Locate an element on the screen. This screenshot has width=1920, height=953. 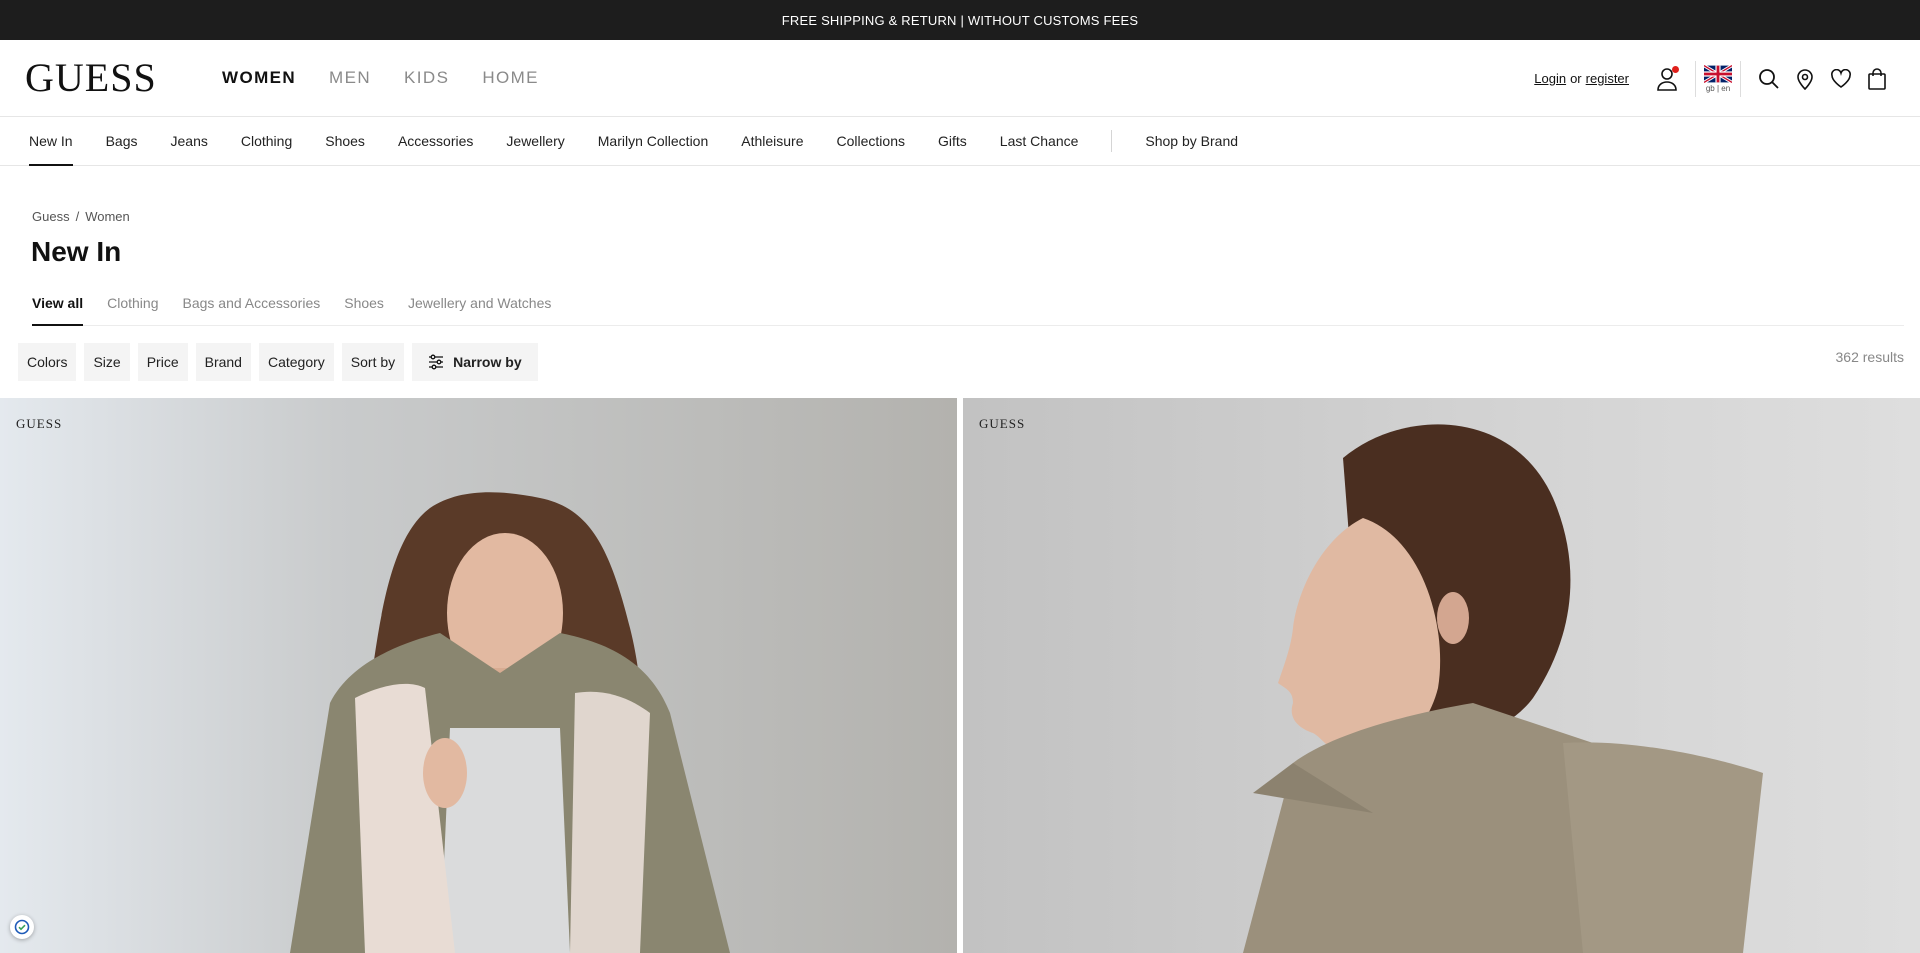
login-register: Login or register is located at coordinates (1581, 78).